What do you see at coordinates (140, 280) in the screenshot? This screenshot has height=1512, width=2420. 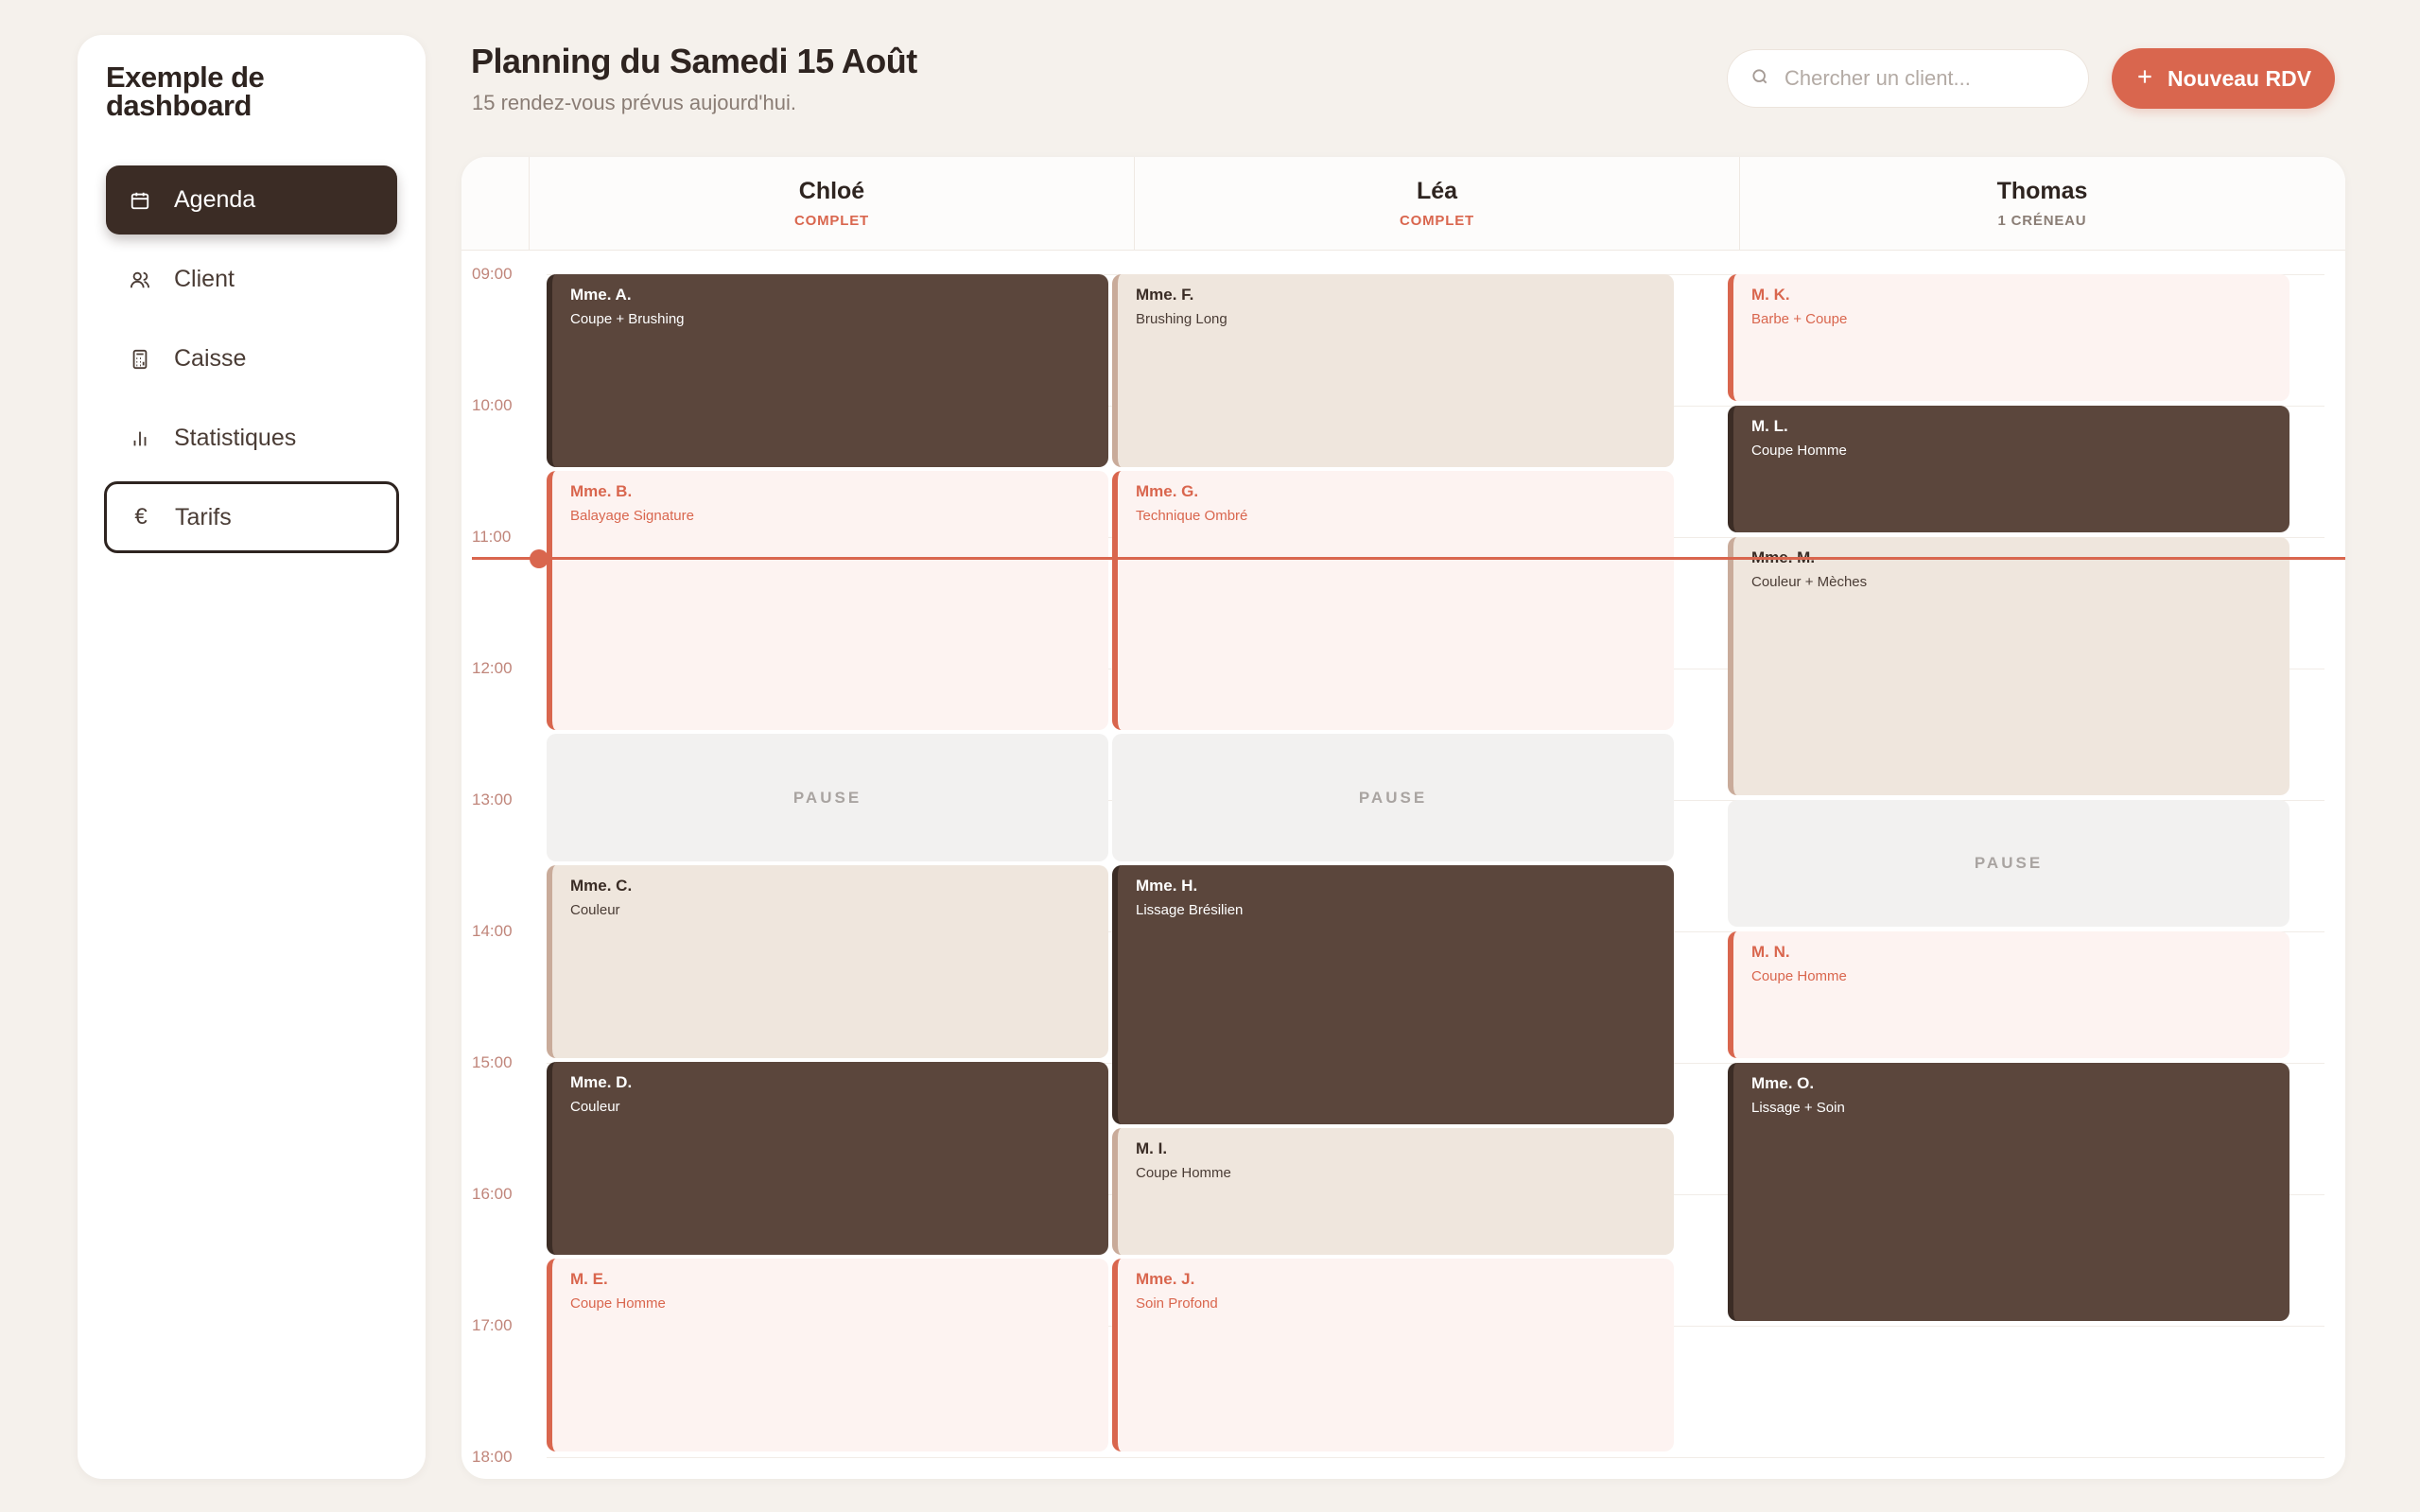 I see `users-icon` at bounding box center [140, 280].